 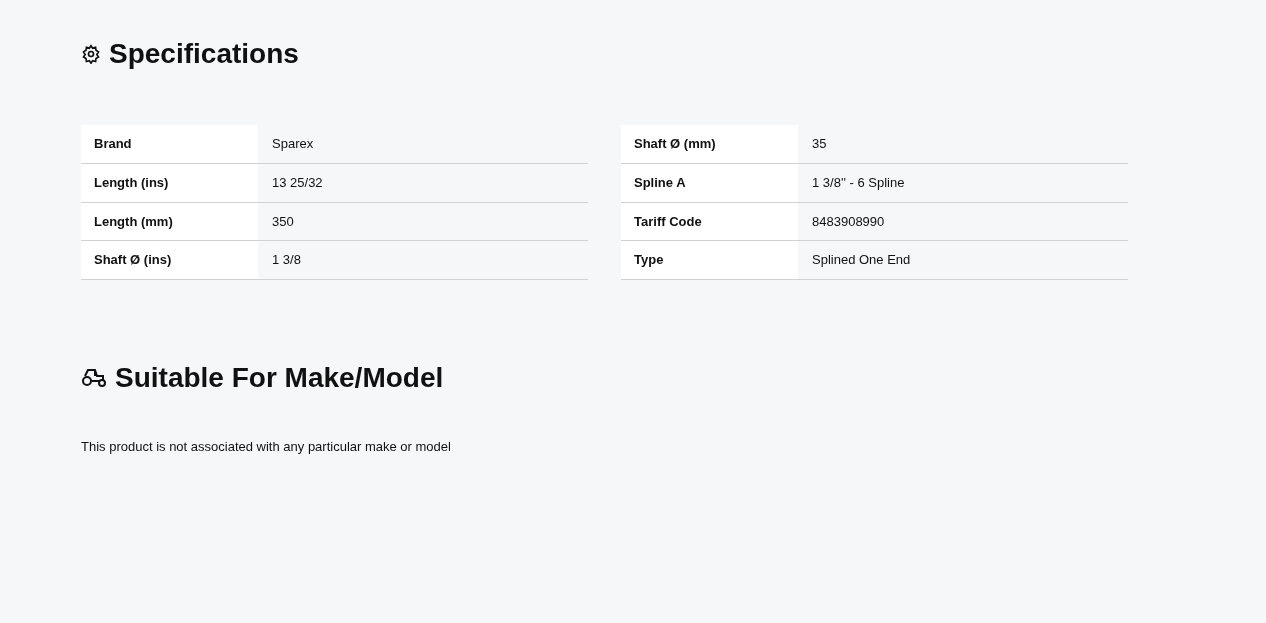 I want to click on spec-label: Type, so click(x=709, y=260).